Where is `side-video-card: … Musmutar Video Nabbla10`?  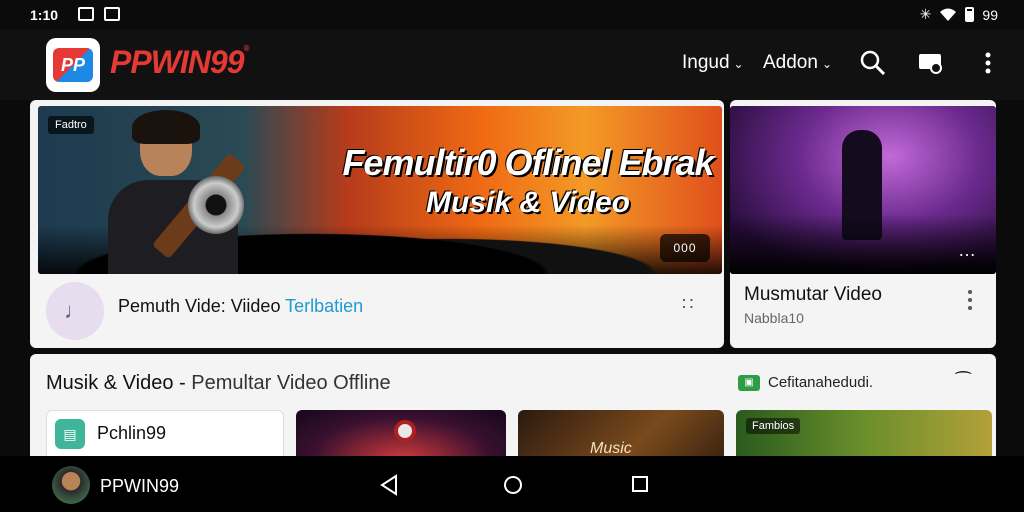
side-video-card: … Musmutar Video Nabbla10 is located at coordinates (863, 224).